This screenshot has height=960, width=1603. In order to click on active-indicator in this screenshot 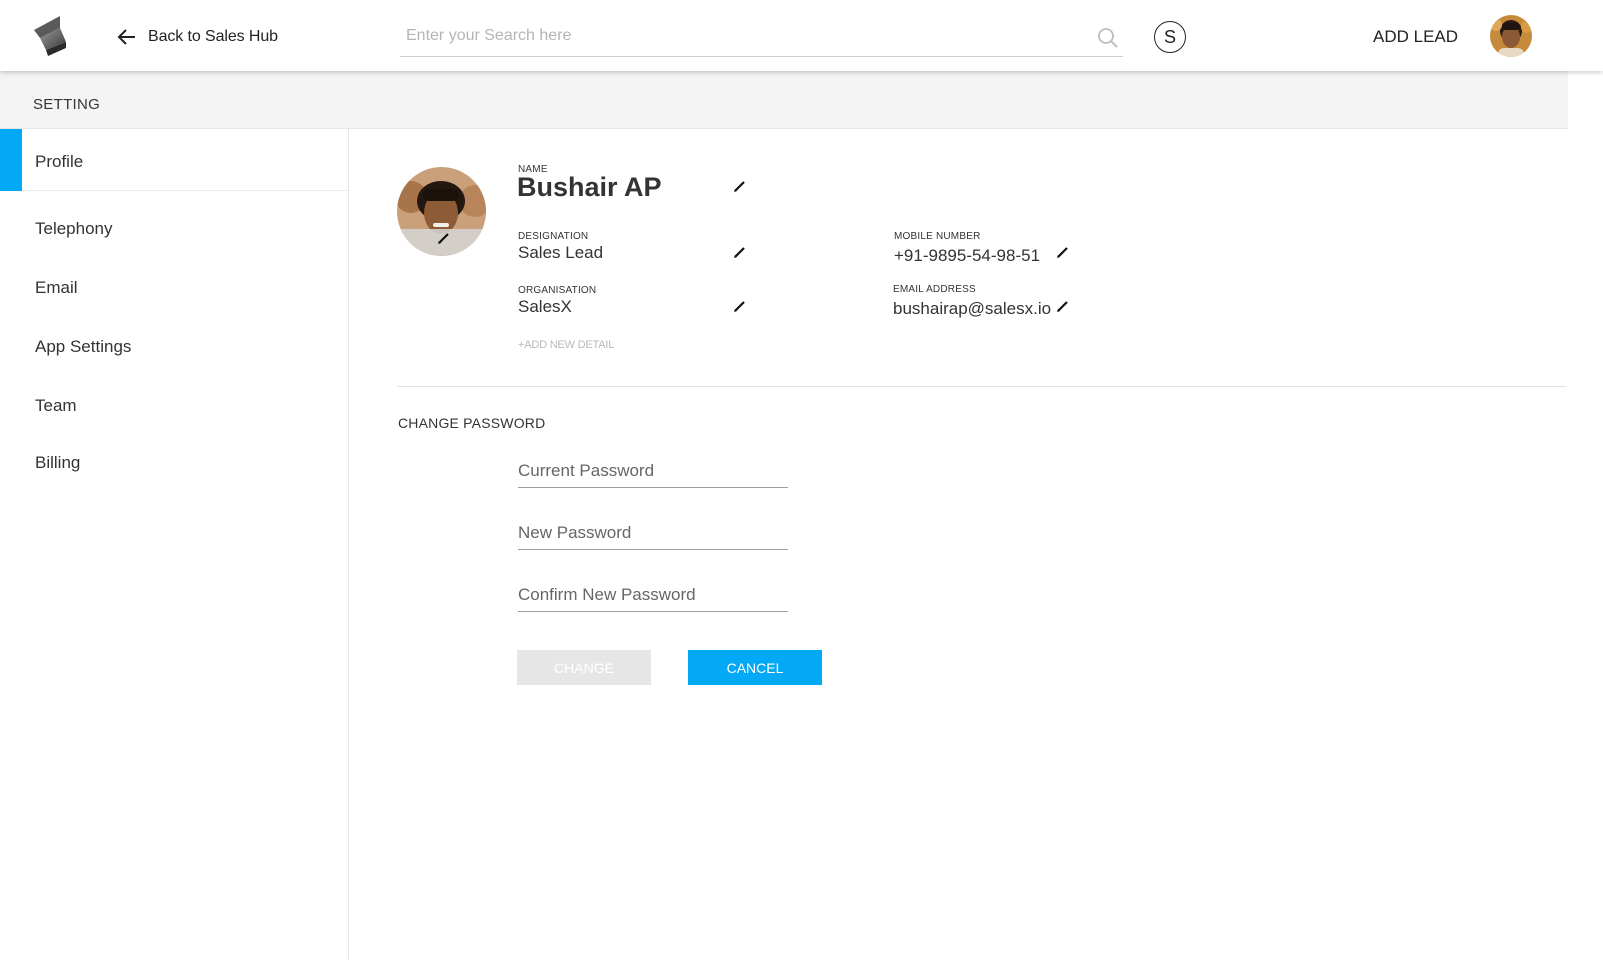, I will do `click(11, 160)`.